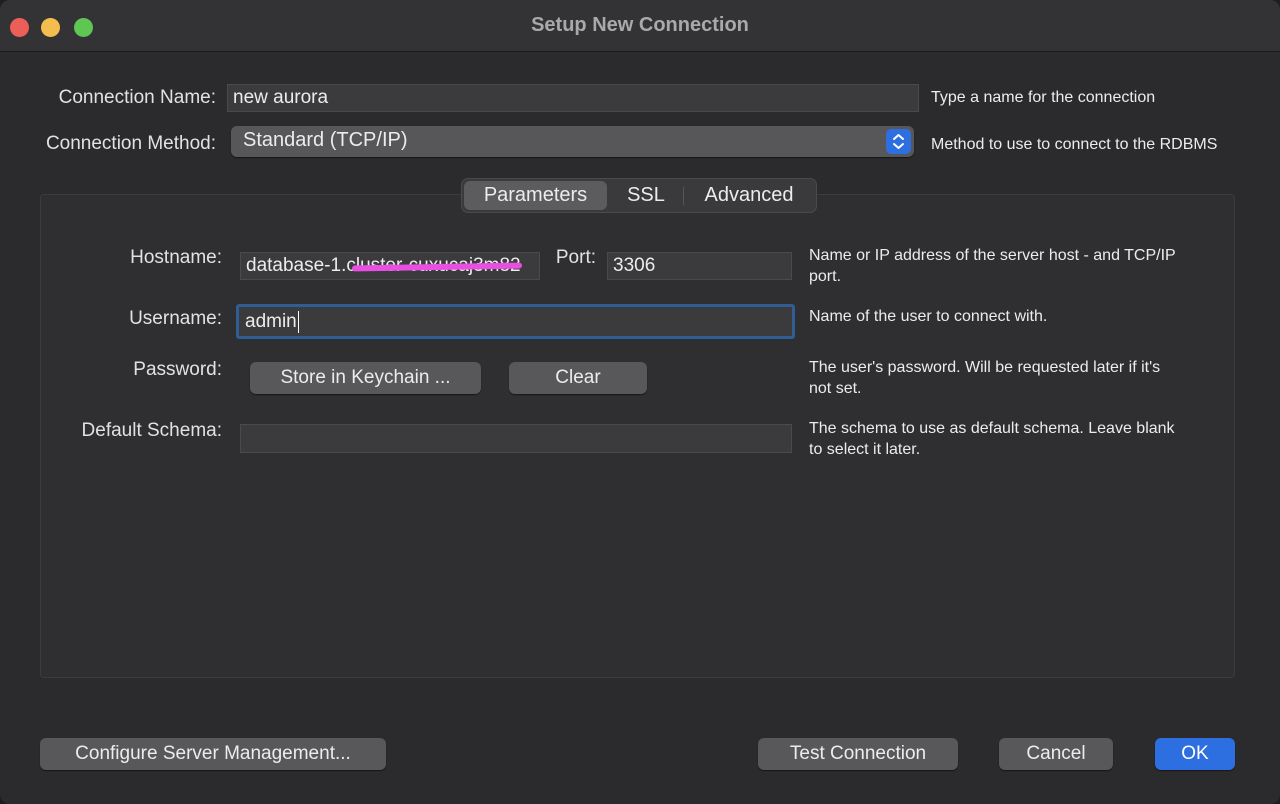 Image resolution: width=1280 pixels, height=804 pixels. I want to click on settings-tabs: Parameters SSL Advanced, so click(639, 195).